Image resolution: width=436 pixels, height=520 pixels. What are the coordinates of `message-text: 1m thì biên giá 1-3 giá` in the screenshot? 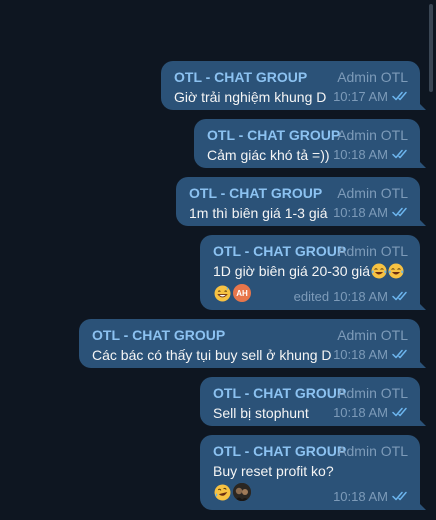 It's located at (258, 213).